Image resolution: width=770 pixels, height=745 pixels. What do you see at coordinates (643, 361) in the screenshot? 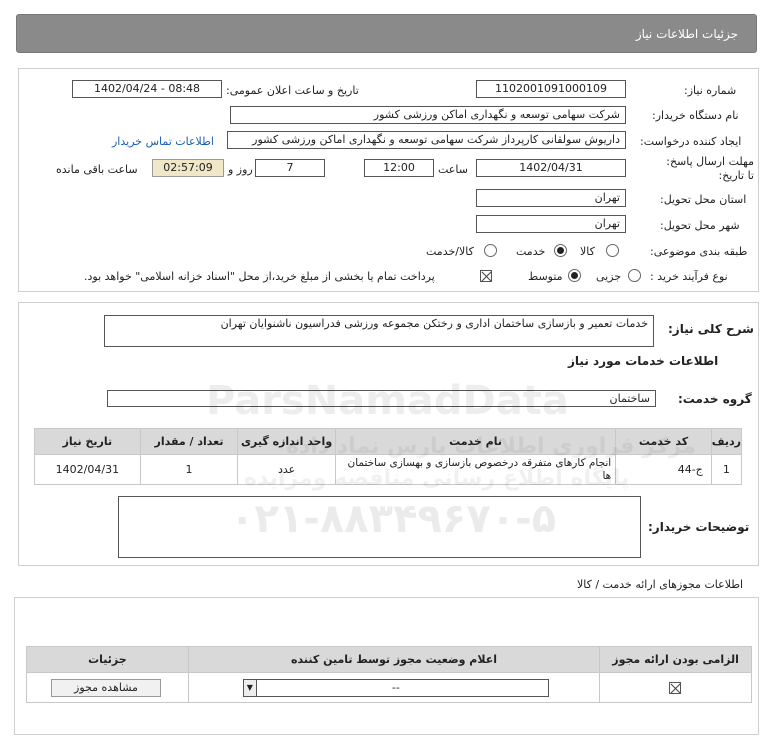
I see `services-heading: اطلاعات خدمات مورد نیاز` at bounding box center [643, 361].